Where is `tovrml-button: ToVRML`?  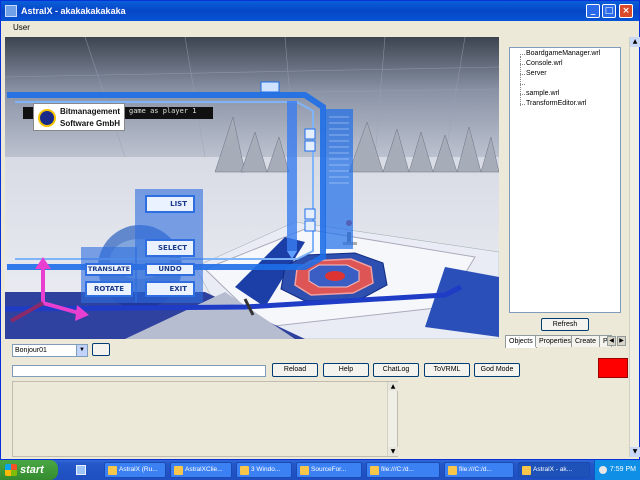 tovrml-button: ToVRML is located at coordinates (447, 370).